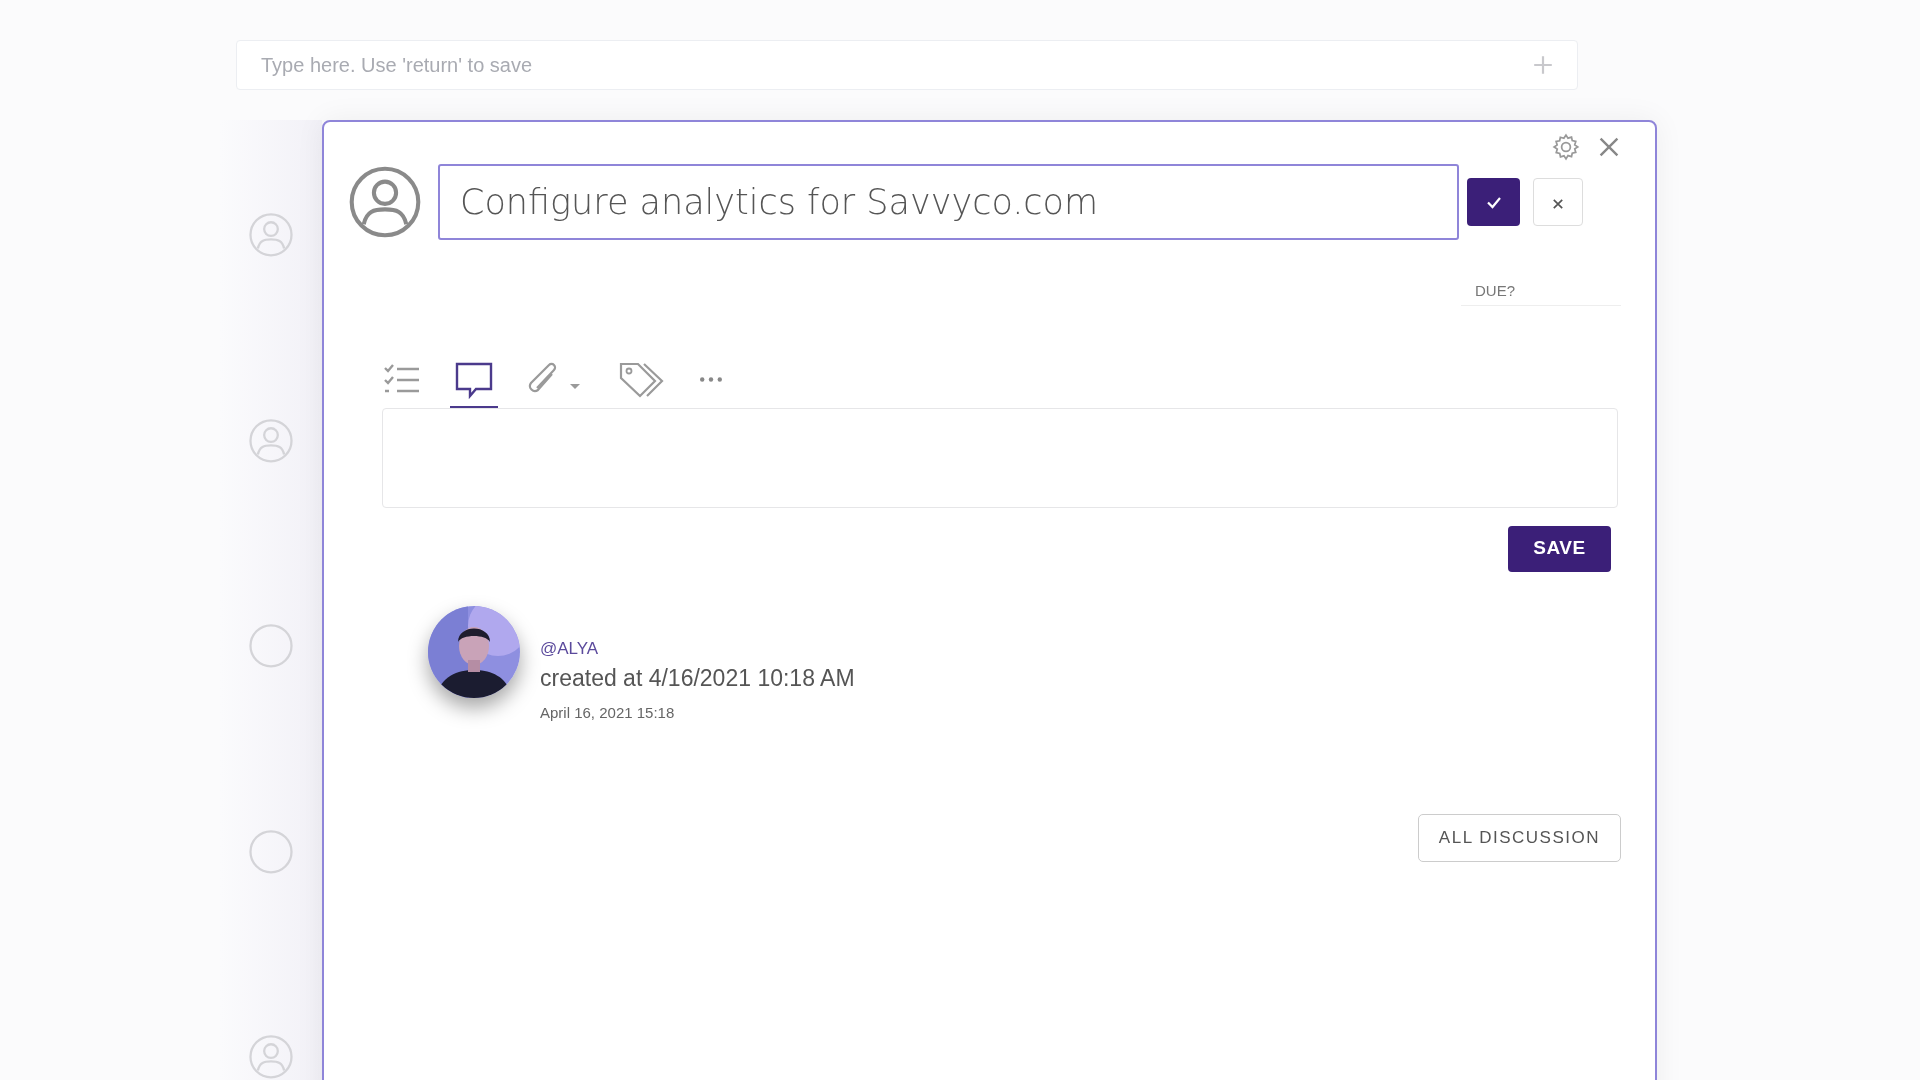  Describe the element at coordinates (608, 712) in the screenshot. I see `timestamp: April 16, 2021 15:18` at that location.